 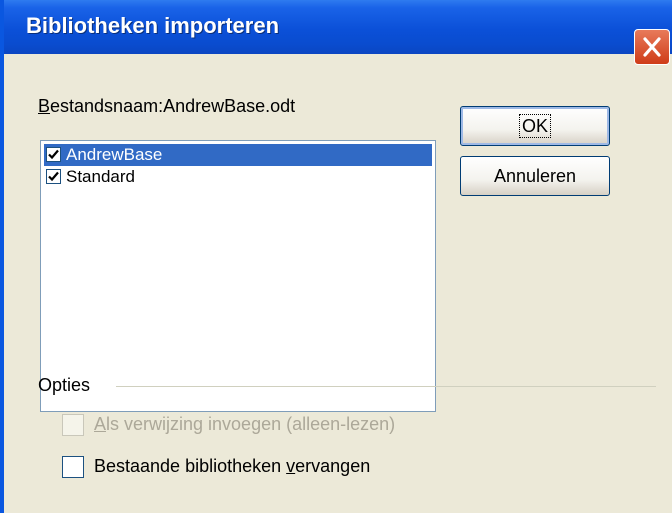 I want to click on insert-as-reference-label: Als verwijzing invoegen (alleen-lezen), so click(x=244, y=424).